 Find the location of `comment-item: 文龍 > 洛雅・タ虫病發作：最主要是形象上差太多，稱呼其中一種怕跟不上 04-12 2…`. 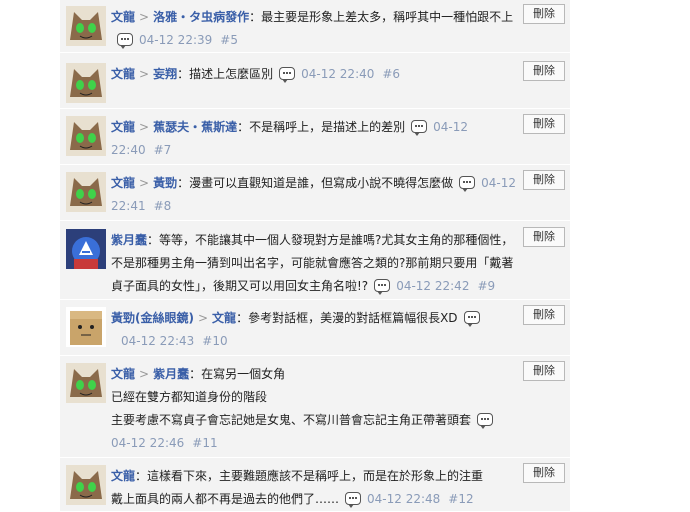

comment-item: 文龍 > 洛雅・タ虫病發作：最主要是形象上差太多，稱呼其中一種怕跟不上 04-12 2… is located at coordinates (315, 26).